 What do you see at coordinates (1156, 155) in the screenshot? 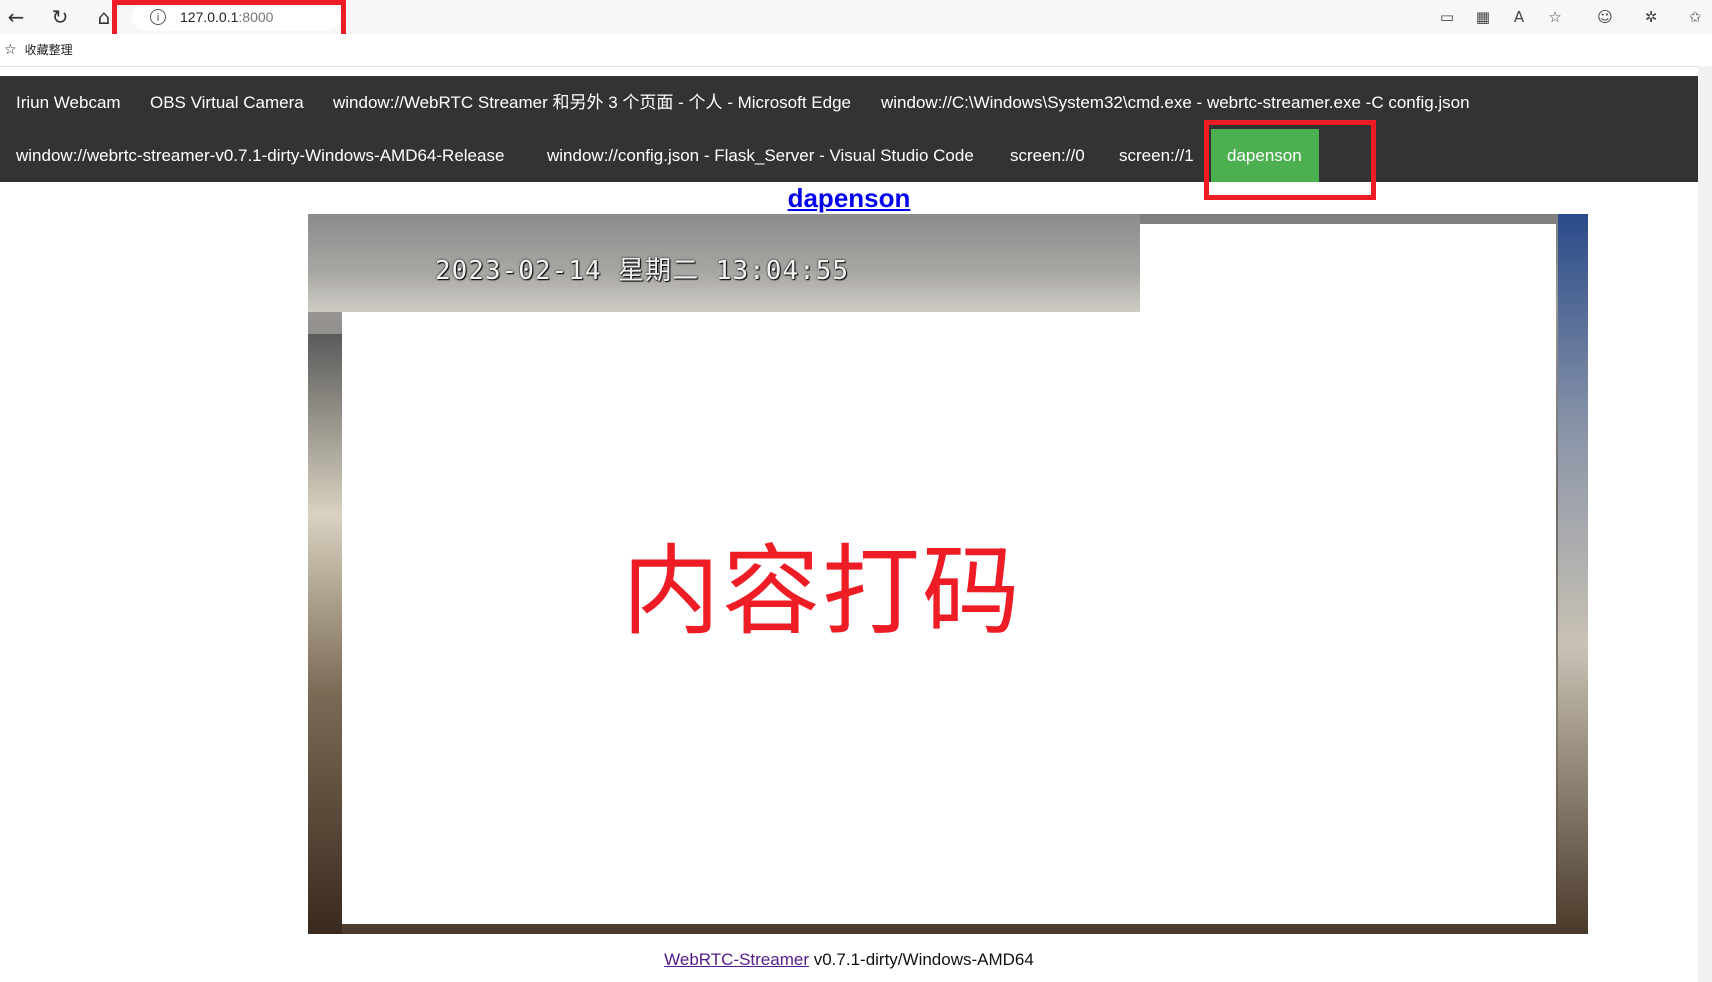
I see `nav-item-screen-1: screen://1` at bounding box center [1156, 155].